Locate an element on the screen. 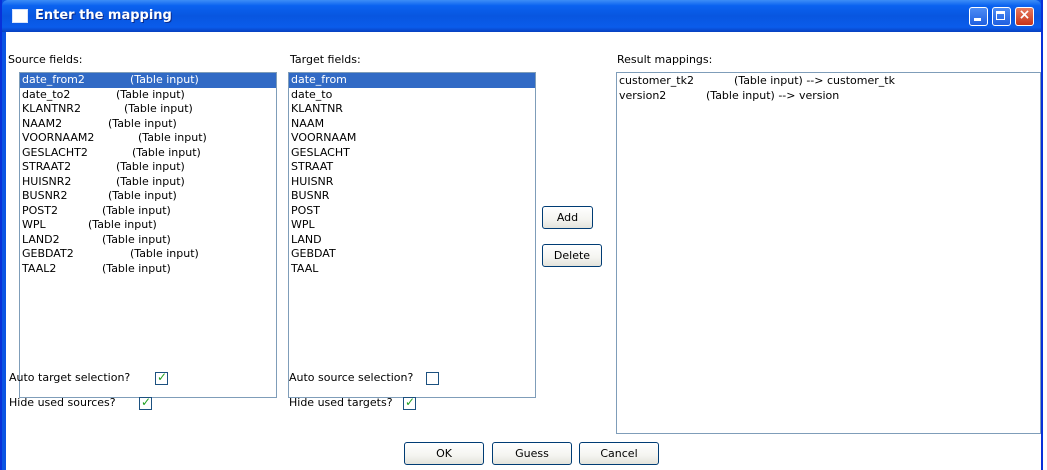 This screenshot has height=470, width=1047. source-field-item-name: LAND2 is located at coordinates (41, 239).